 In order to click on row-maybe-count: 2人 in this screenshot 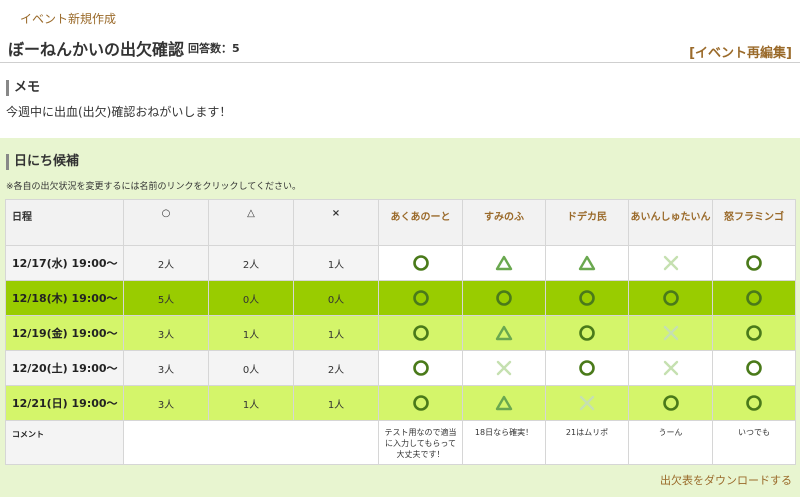, I will do `click(251, 263)`.